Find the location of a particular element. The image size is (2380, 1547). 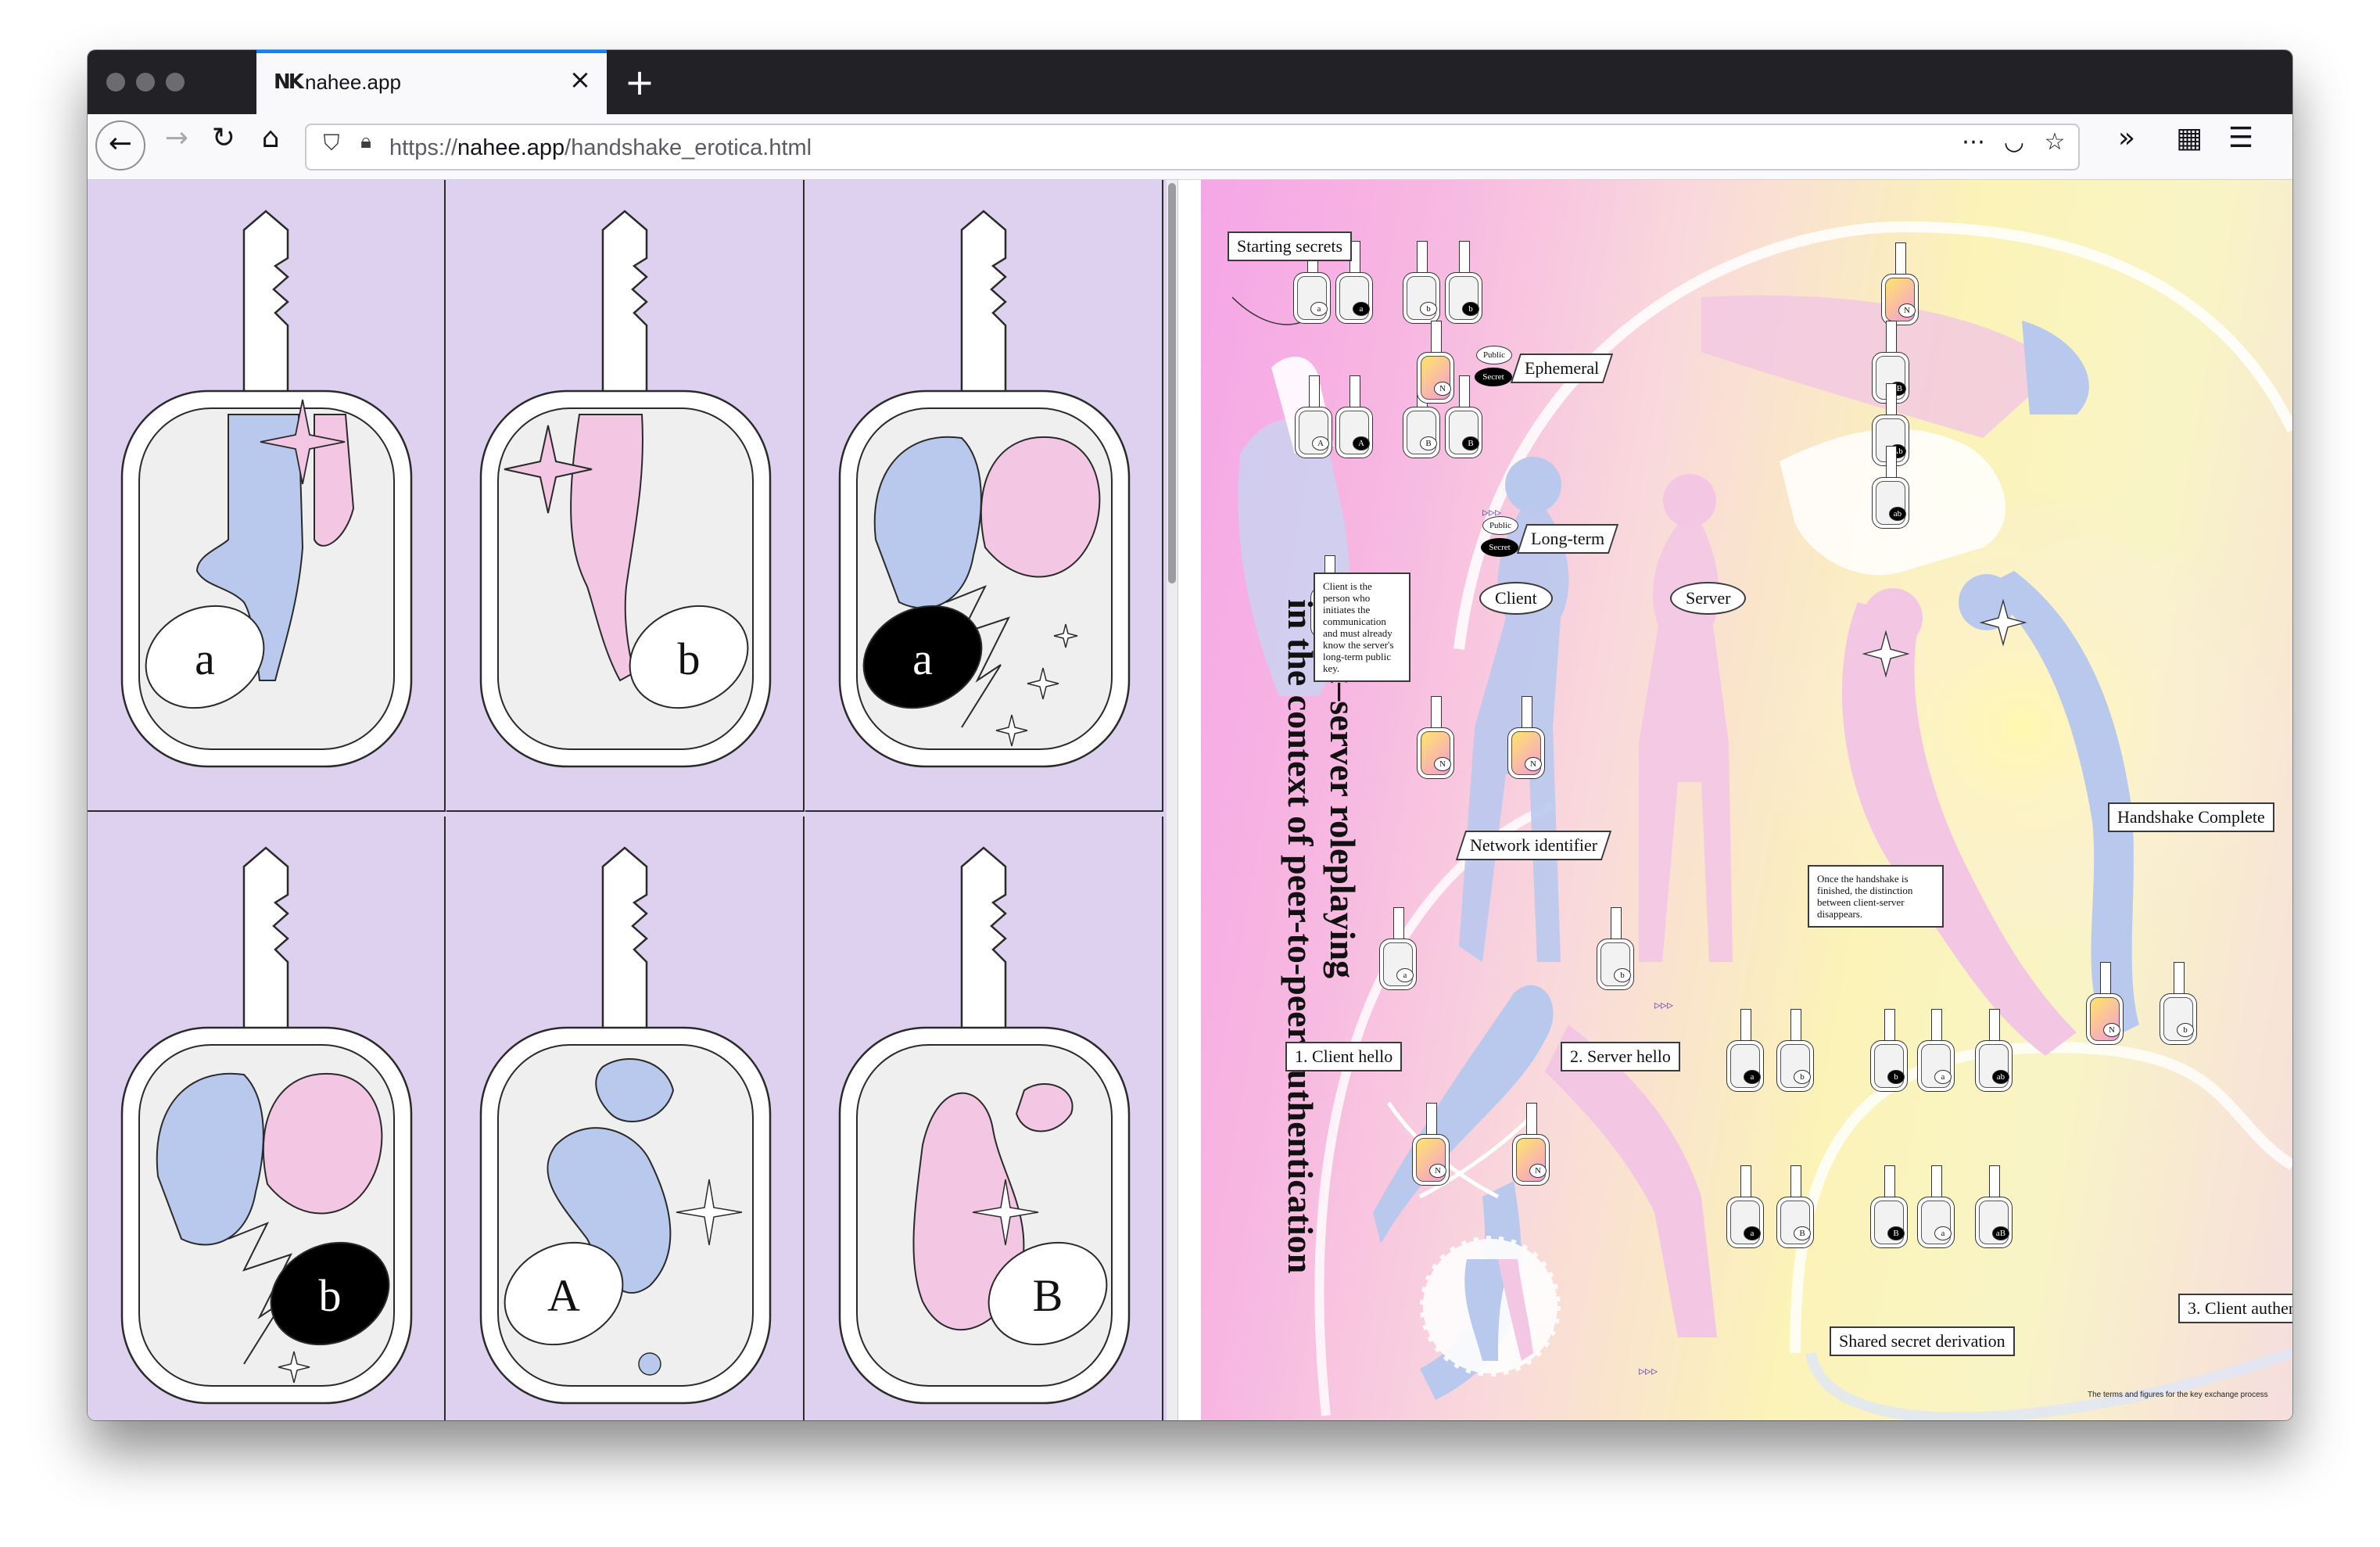

key-illustration: A is located at coordinates (625, 1125).